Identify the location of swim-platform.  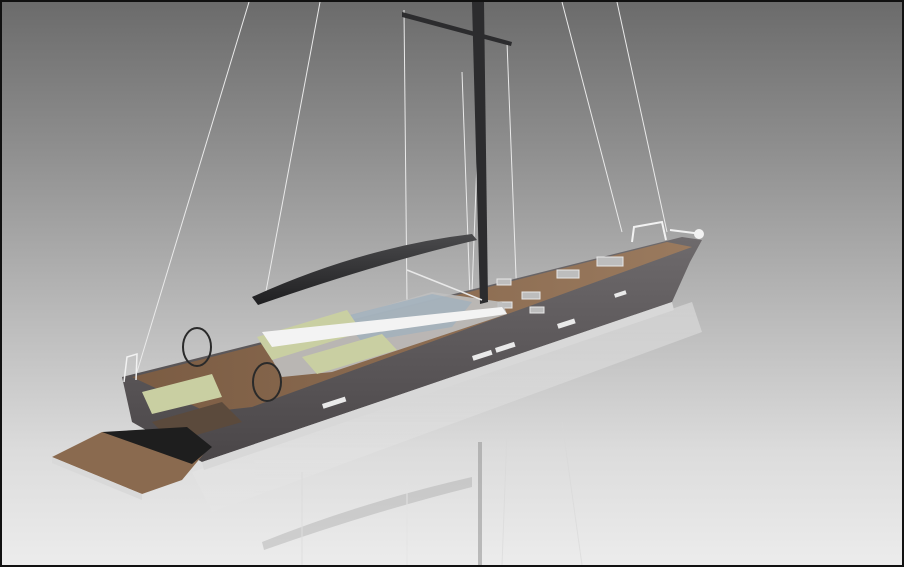
(132, 463).